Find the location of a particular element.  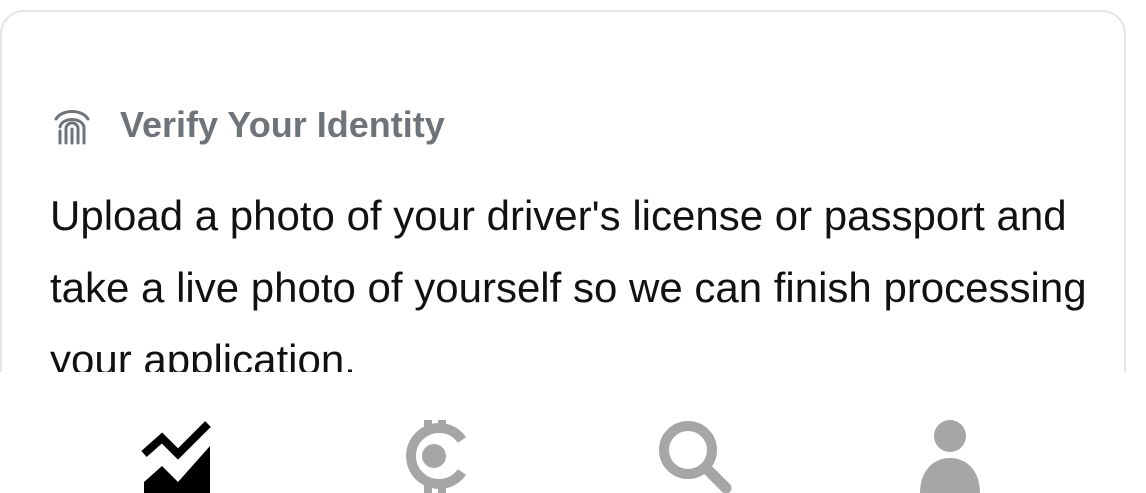

nav-item-stocks is located at coordinates (180, 456).